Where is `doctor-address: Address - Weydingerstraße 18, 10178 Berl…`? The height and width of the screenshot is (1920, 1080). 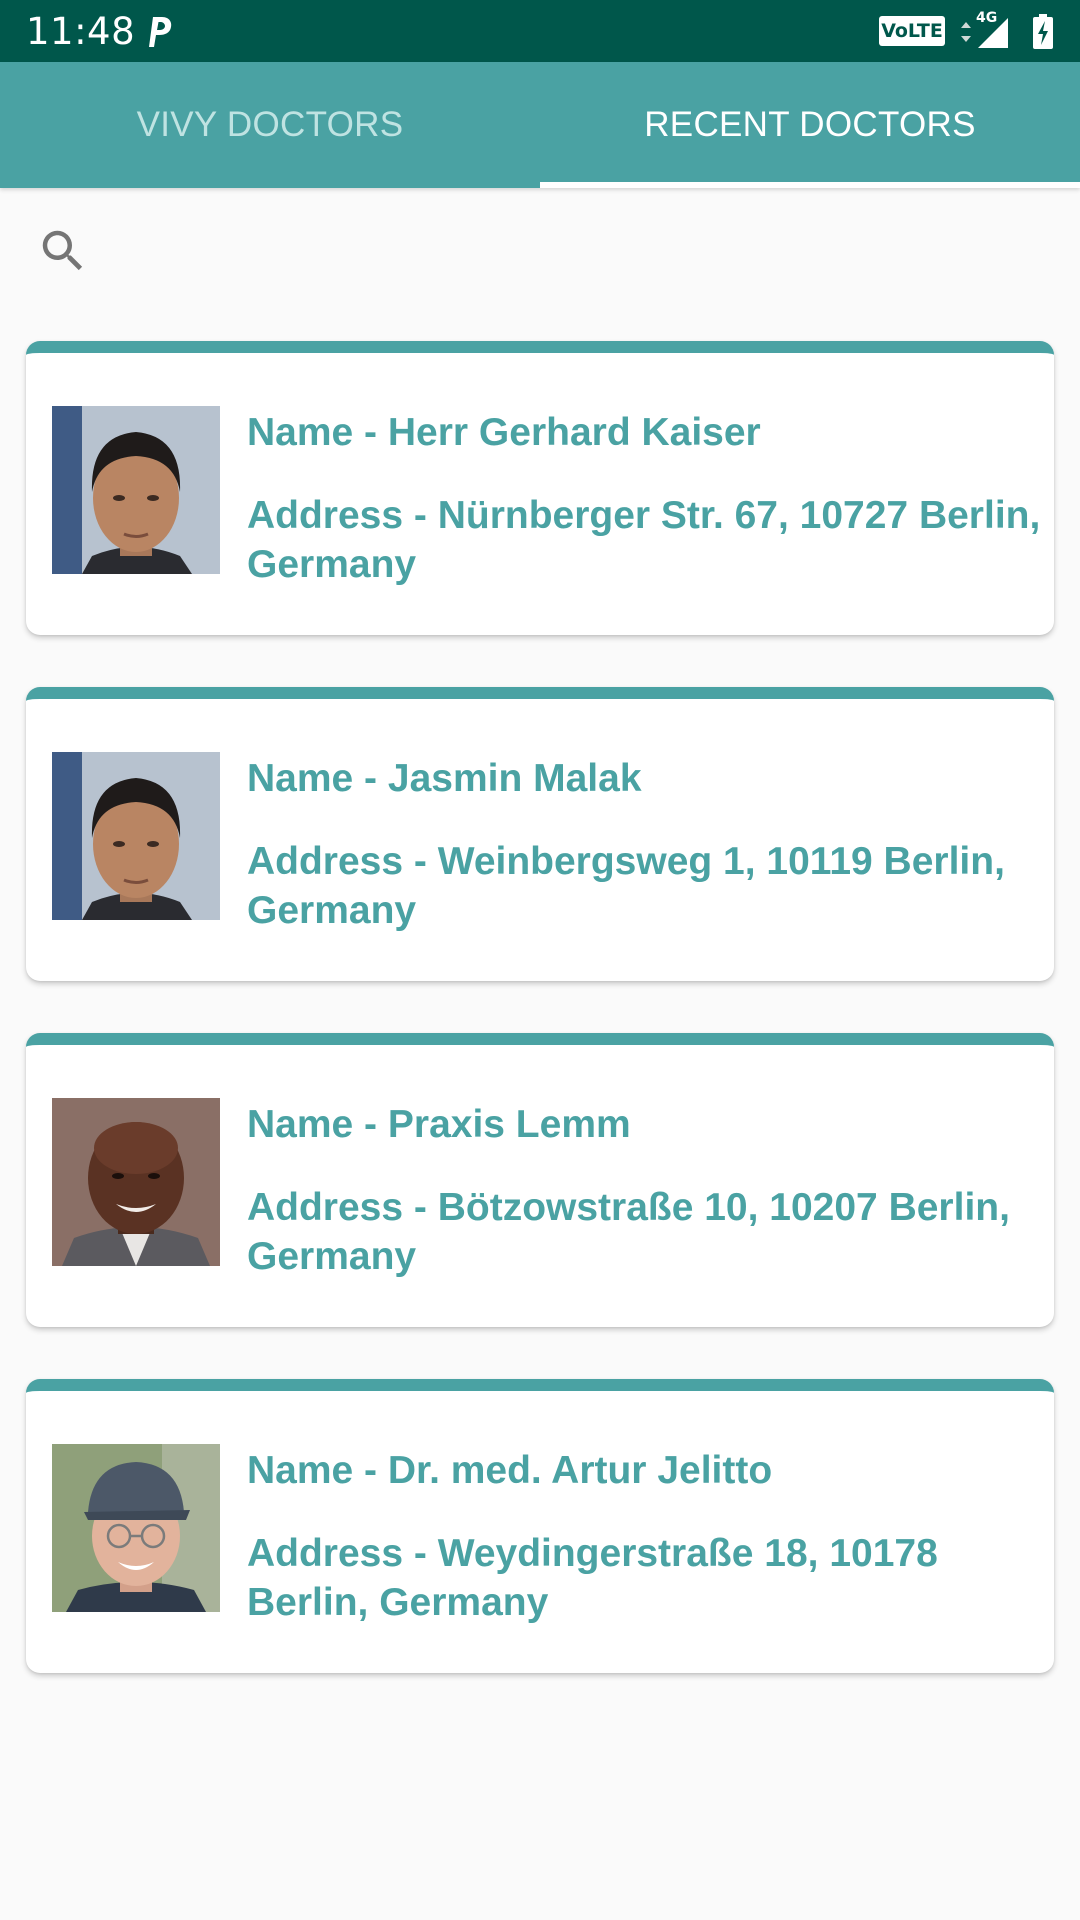 doctor-address: Address - Weydingerstraße 18, 10178 Berl… is located at coordinates (592, 1578).